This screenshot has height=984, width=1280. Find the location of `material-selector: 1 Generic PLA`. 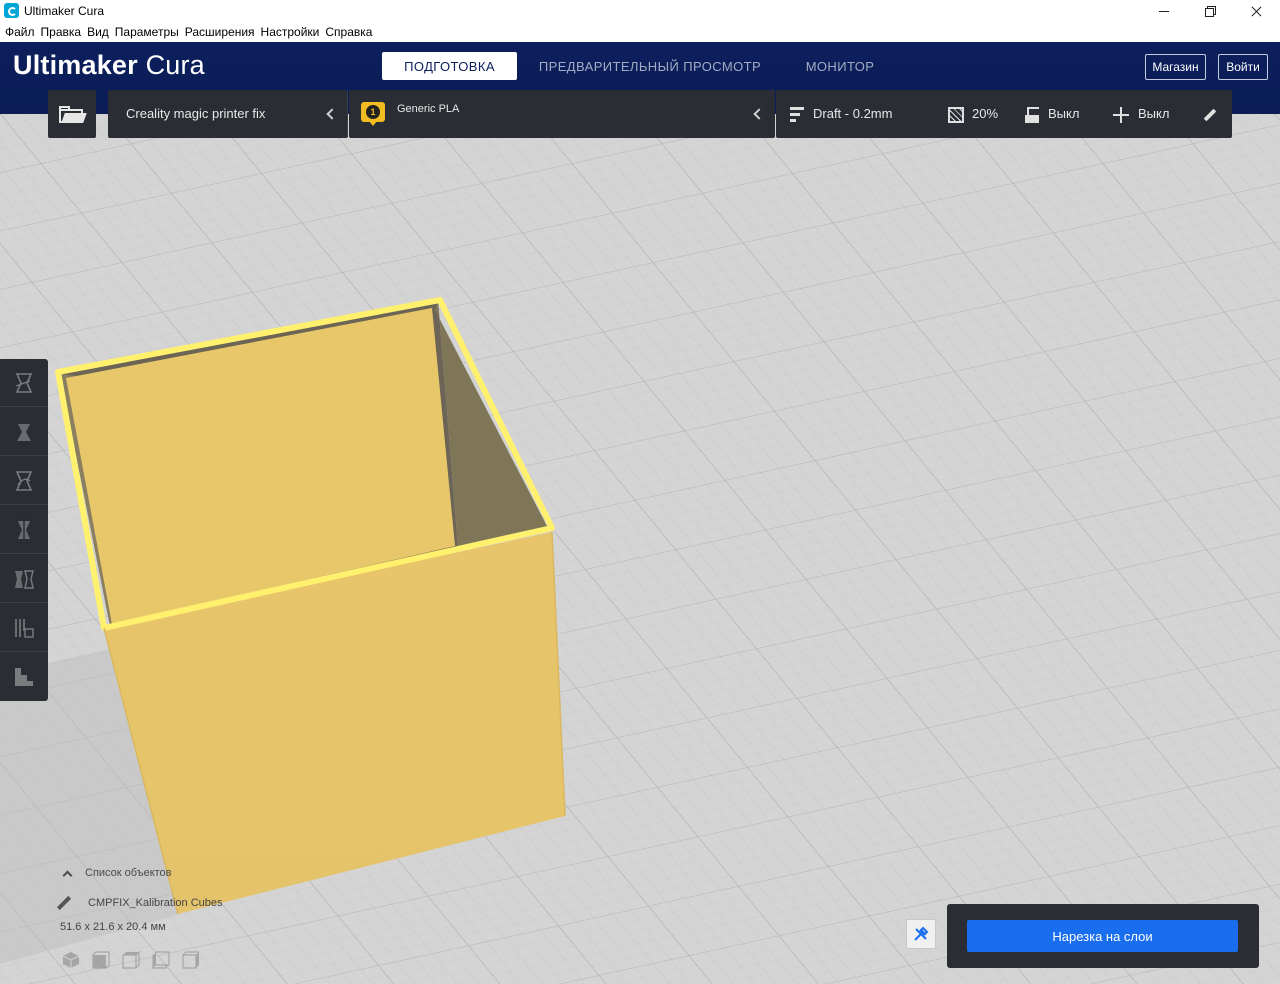

material-selector: 1 Generic PLA is located at coordinates (562, 114).